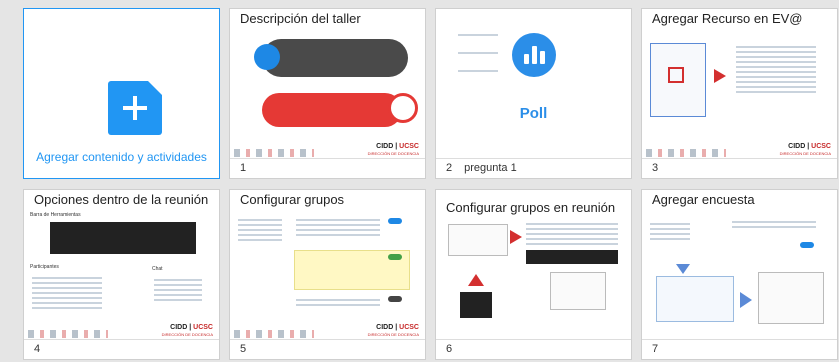 This screenshot has height=362, width=839. Describe the element at coordinates (123, 238) in the screenshot. I see `toolbar-screenshot` at that location.